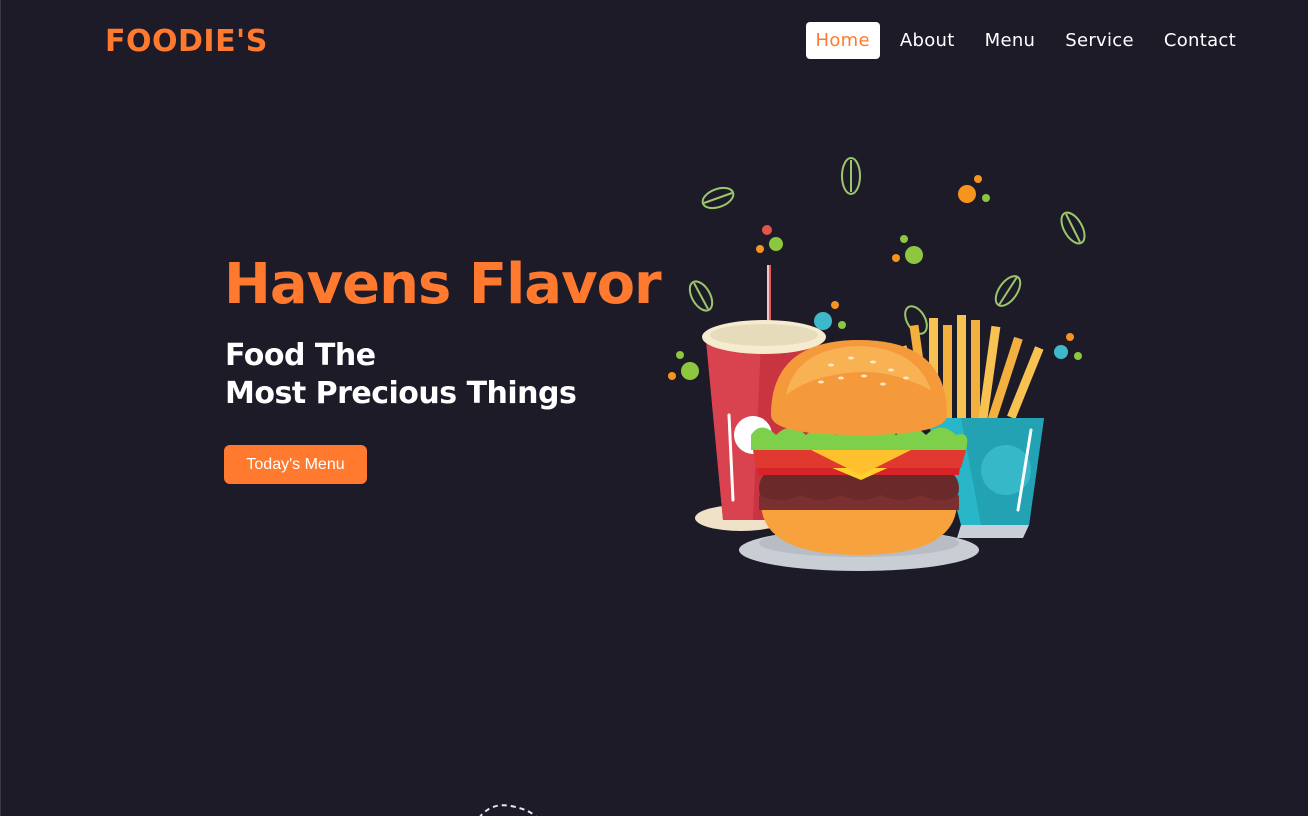 The width and height of the screenshot is (1308, 816). I want to click on nav-home-link: Home, so click(842, 40).